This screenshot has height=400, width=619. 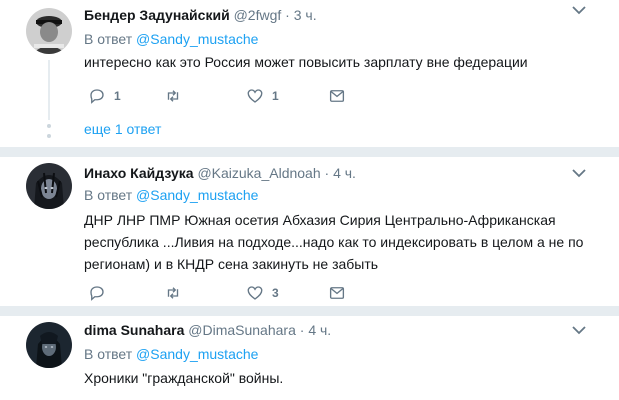 What do you see at coordinates (234, 96) in the screenshot?
I see `action-bar: 1 1` at bounding box center [234, 96].